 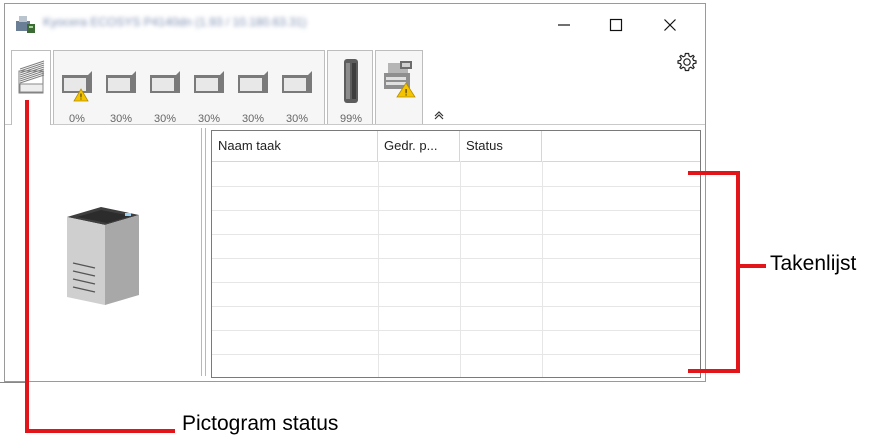 What do you see at coordinates (31, 77) in the screenshot?
I see `paper-stack-icon` at bounding box center [31, 77].